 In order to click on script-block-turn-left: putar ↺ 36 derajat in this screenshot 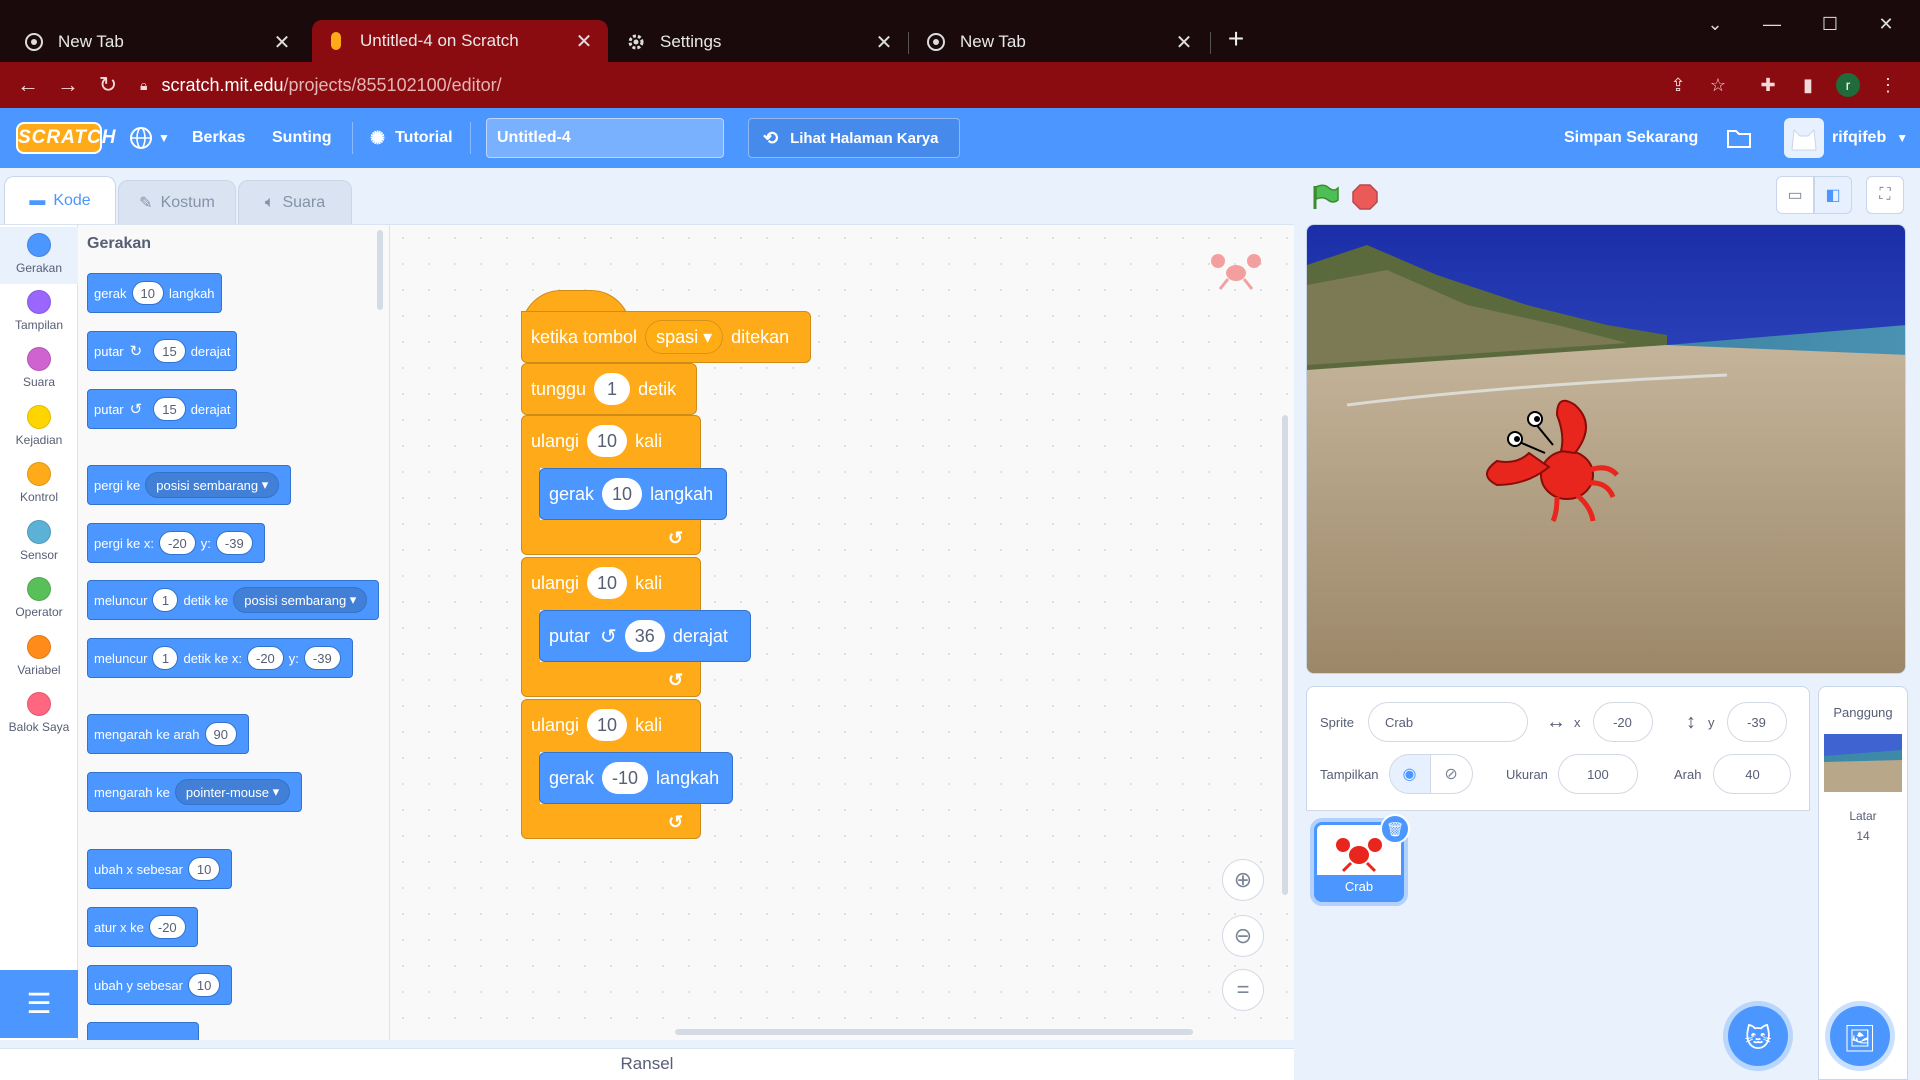, I will do `click(645, 636)`.